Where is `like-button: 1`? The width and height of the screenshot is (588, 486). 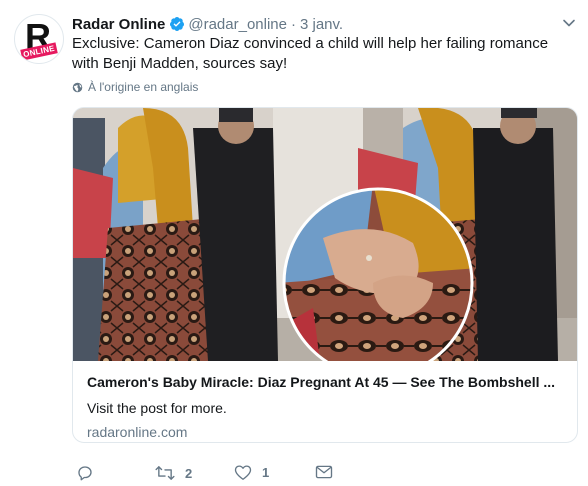
like-button: 1 is located at coordinates (251, 472).